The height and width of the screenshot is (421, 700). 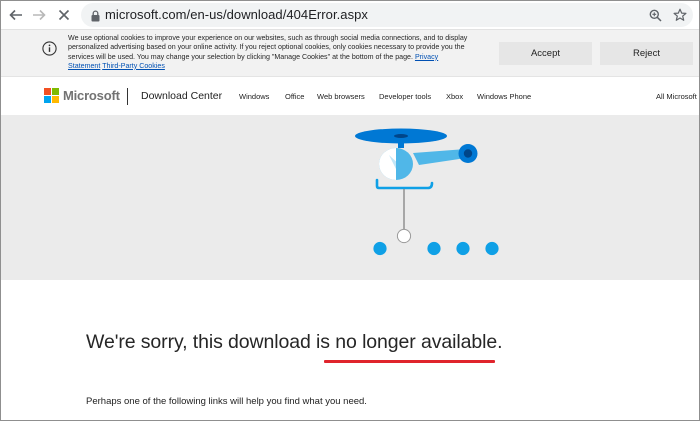 What do you see at coordinates (51, 95) in the screenshot?
I see `microsoft-logo-icon` at bounding box center [51, 95].